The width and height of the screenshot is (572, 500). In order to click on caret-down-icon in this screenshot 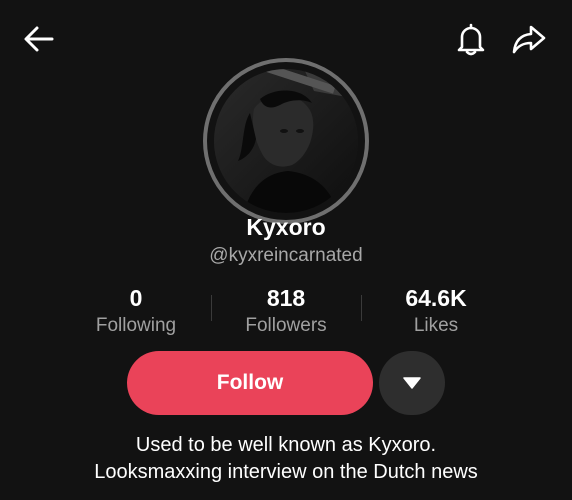, I will do `click(412, 383)`.